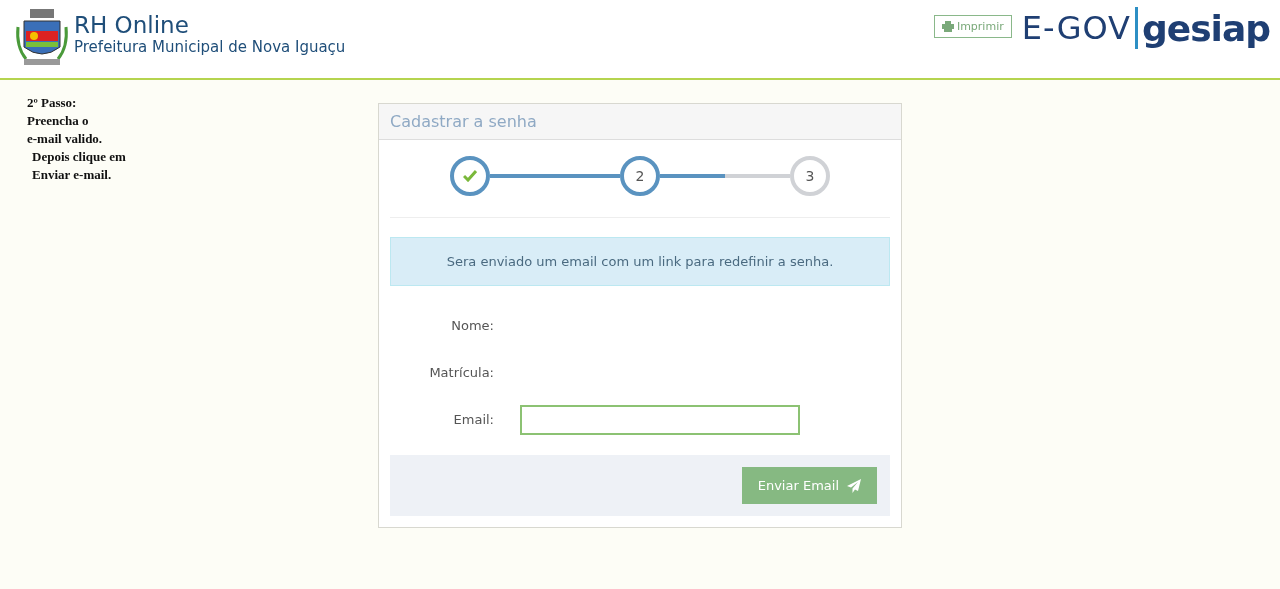 The height and width of the screenshot is (589, 1280). What do you see at coordinates (72, 175) in the screenshot?
I see `instruction-text: Enviar e-mail.` at bounding box center [72, 175].